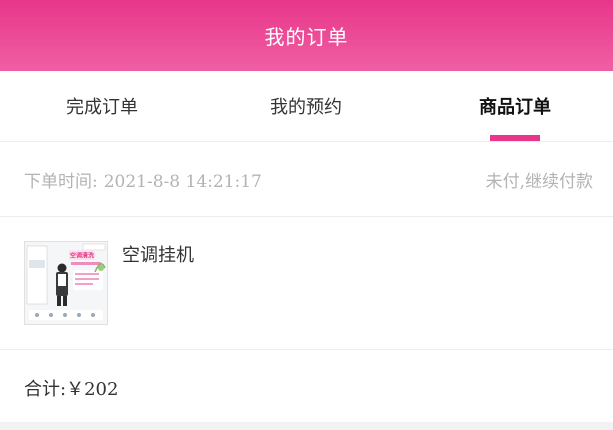 Image resolution: width=613 pixels, height=430 pixels. What do you see at coordinates (92, 389) in the screenshot?
I see `total-value: ￥202` at bounding box center [92, 389].